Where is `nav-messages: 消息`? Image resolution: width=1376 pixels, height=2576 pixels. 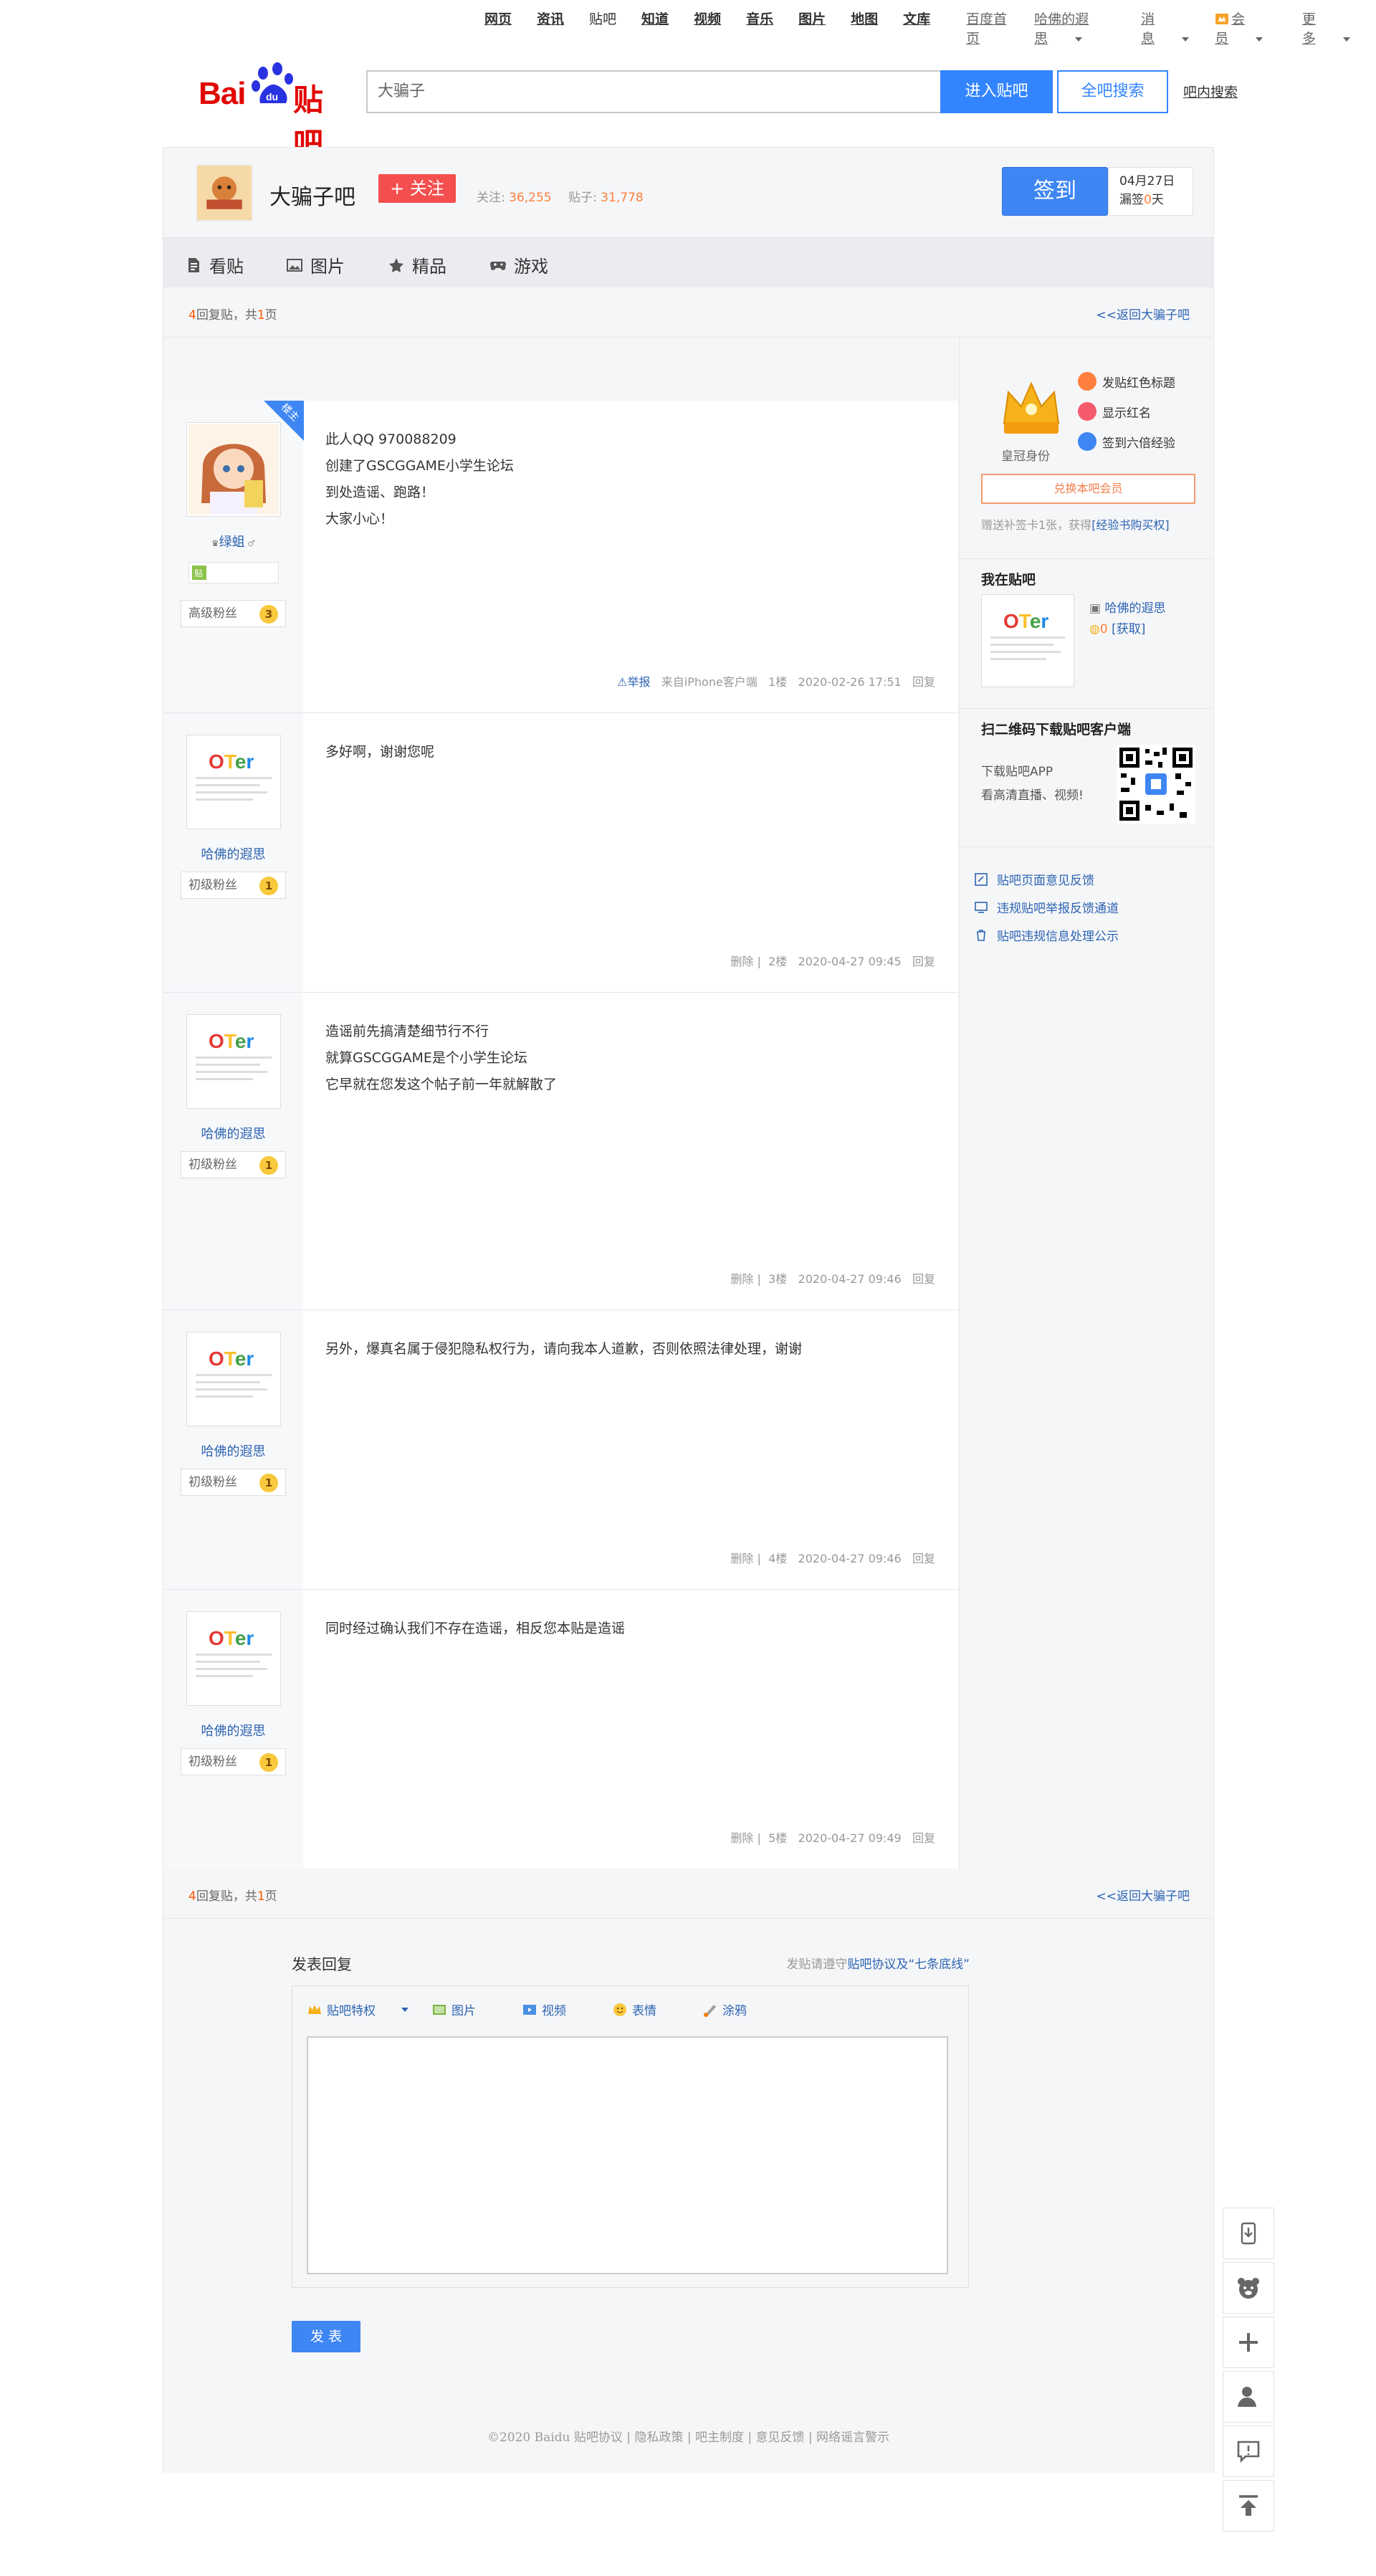 nav-messages: 消息 is located at coordinates (1165, 28).